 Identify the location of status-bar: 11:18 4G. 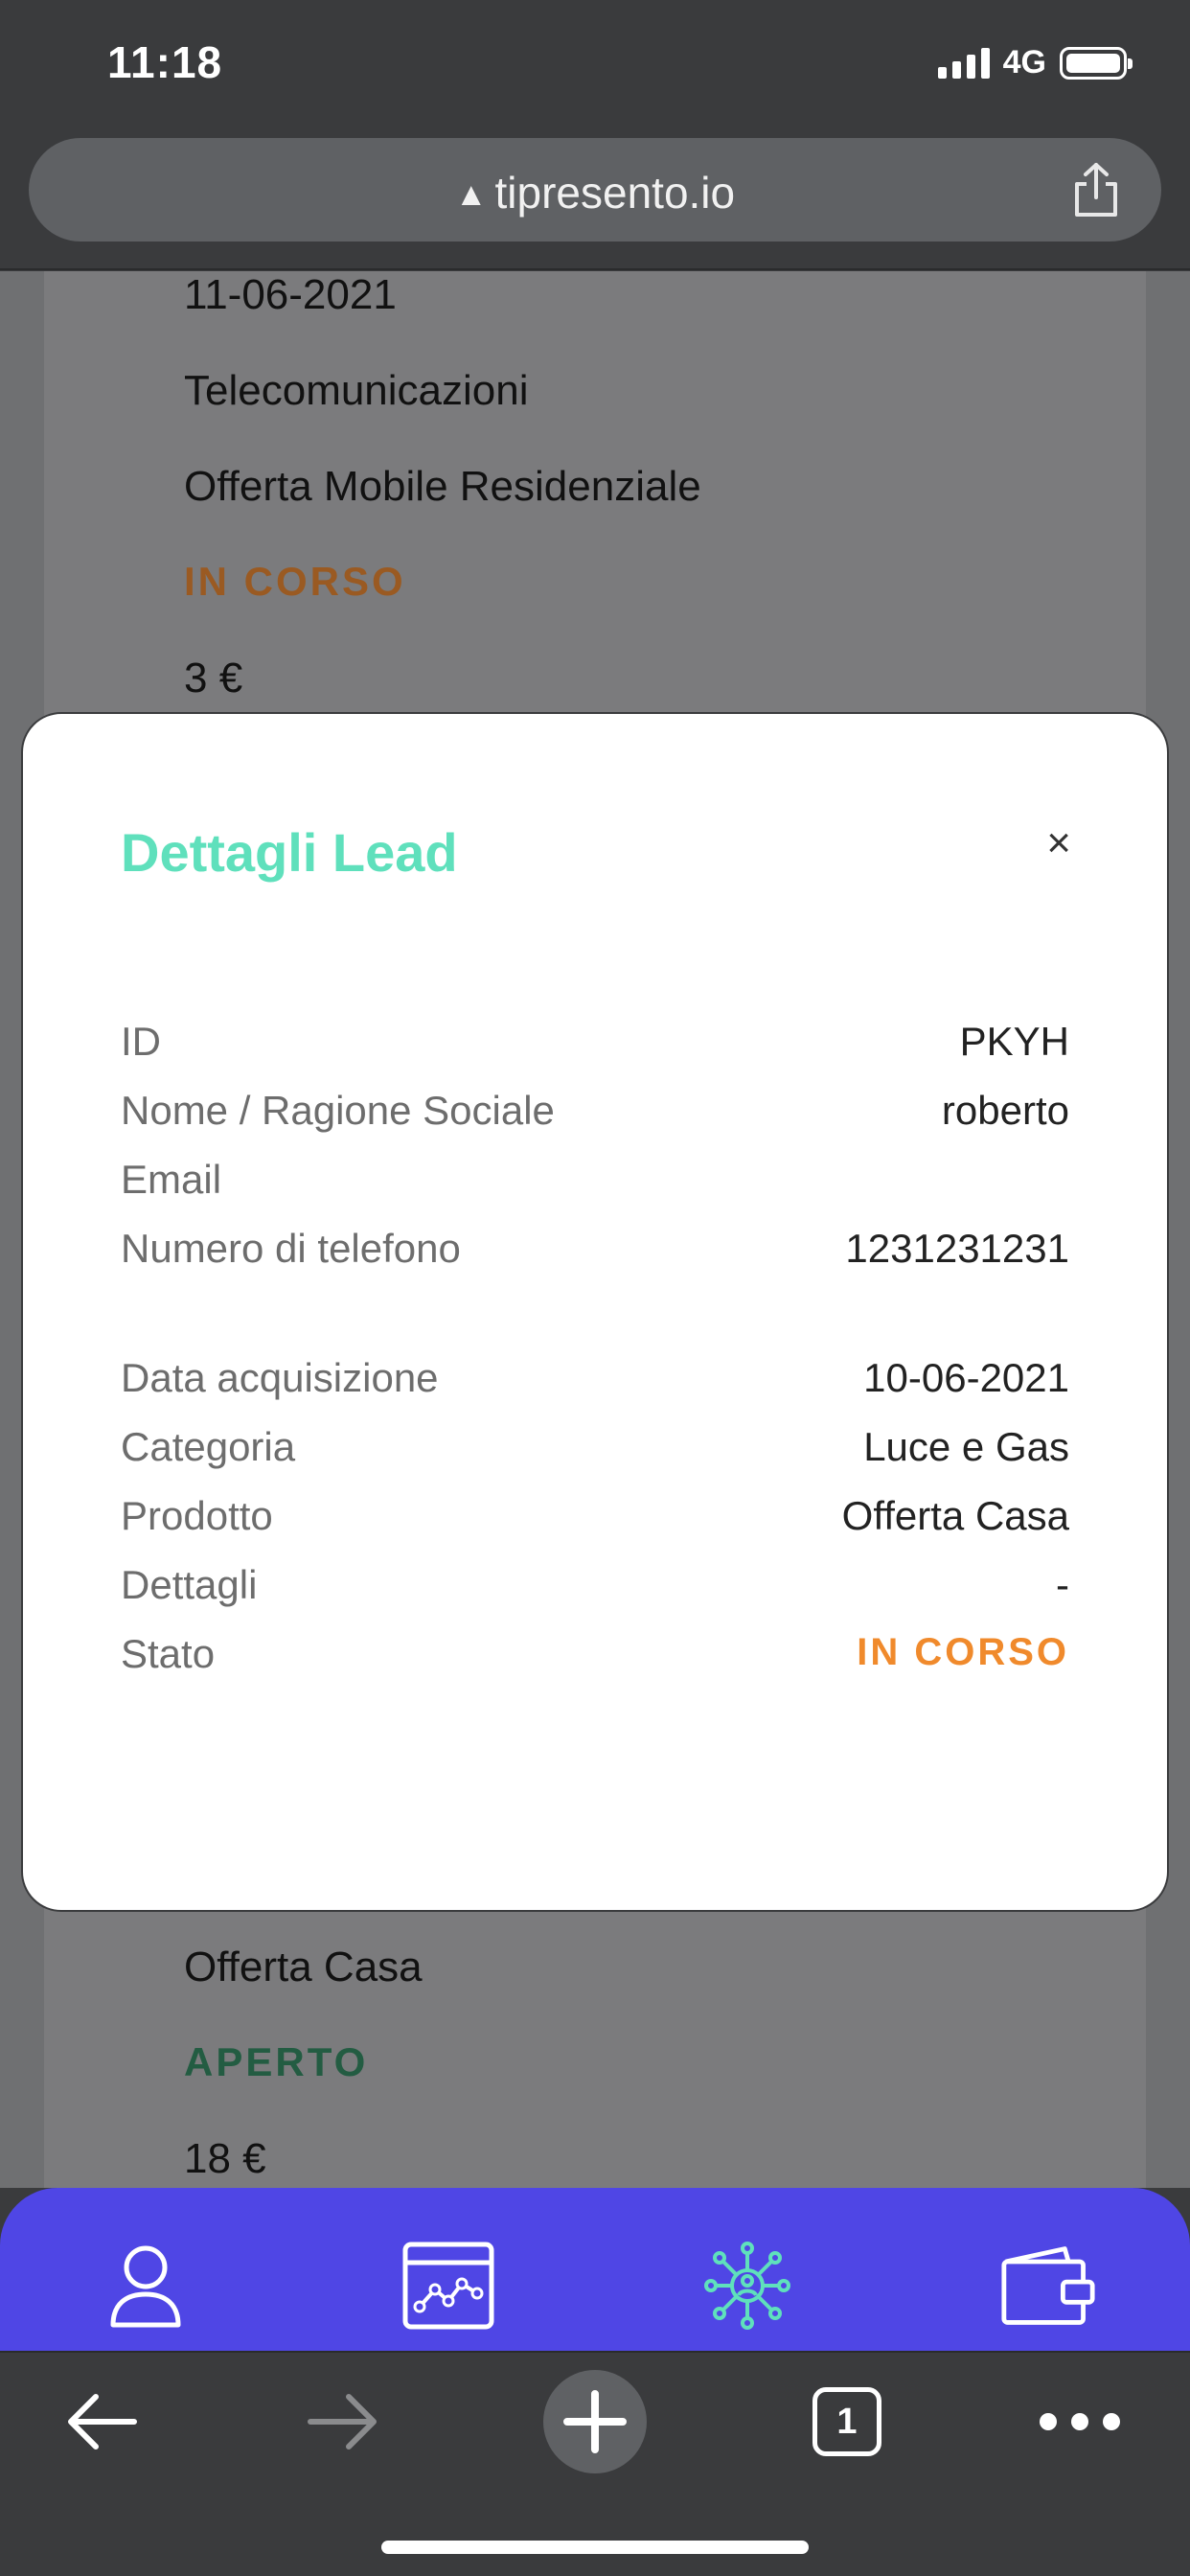
(595, 63).